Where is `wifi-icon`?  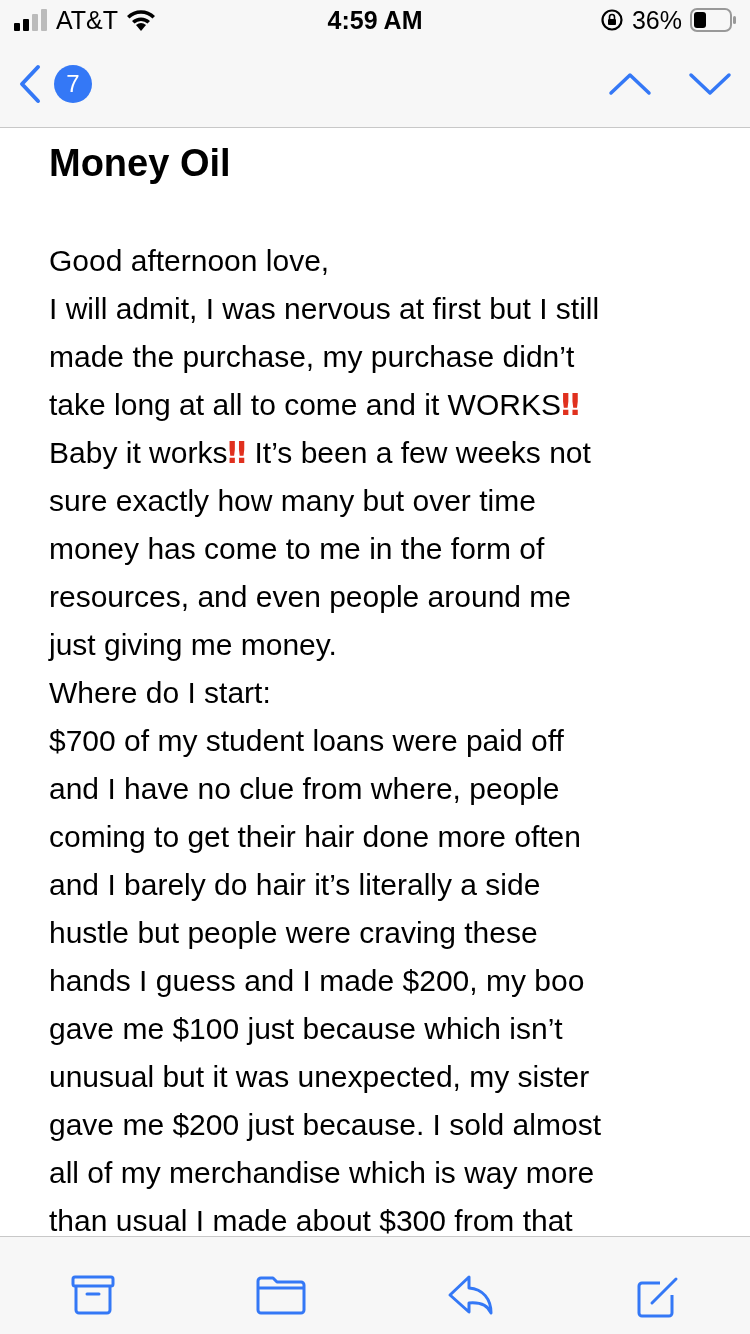 wifi-icon is located at coordinates (141, 20).